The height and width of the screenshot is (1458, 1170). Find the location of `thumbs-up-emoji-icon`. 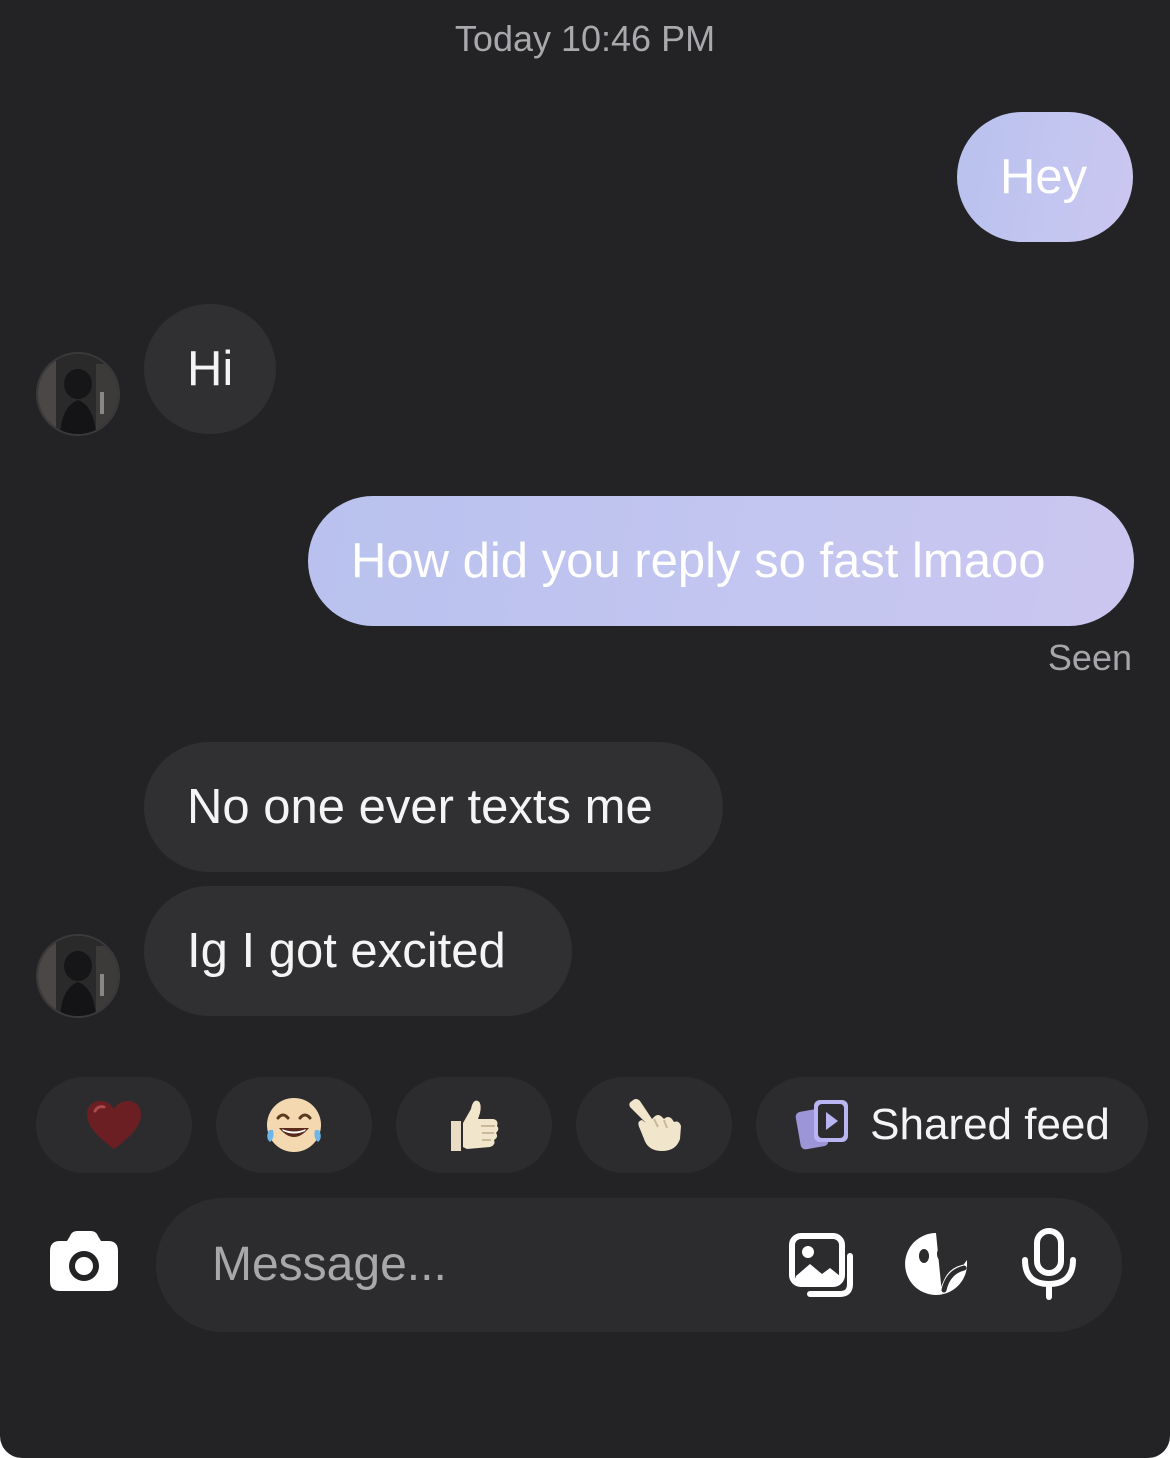

thumbs-up-emoji-icon is located at coordinates (475, 1125).